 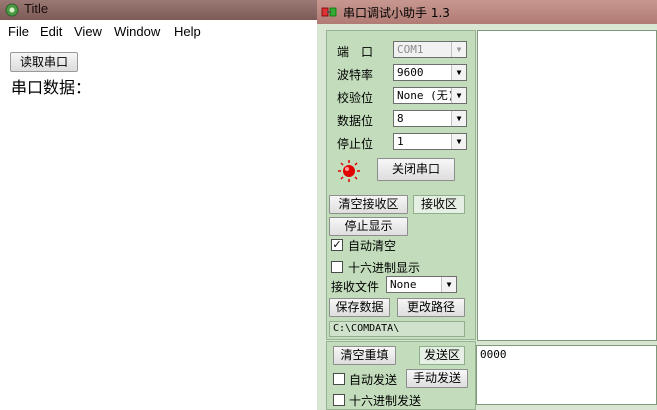 I want to click on send-area-tag: 发送区, so click(x=442, y=355).